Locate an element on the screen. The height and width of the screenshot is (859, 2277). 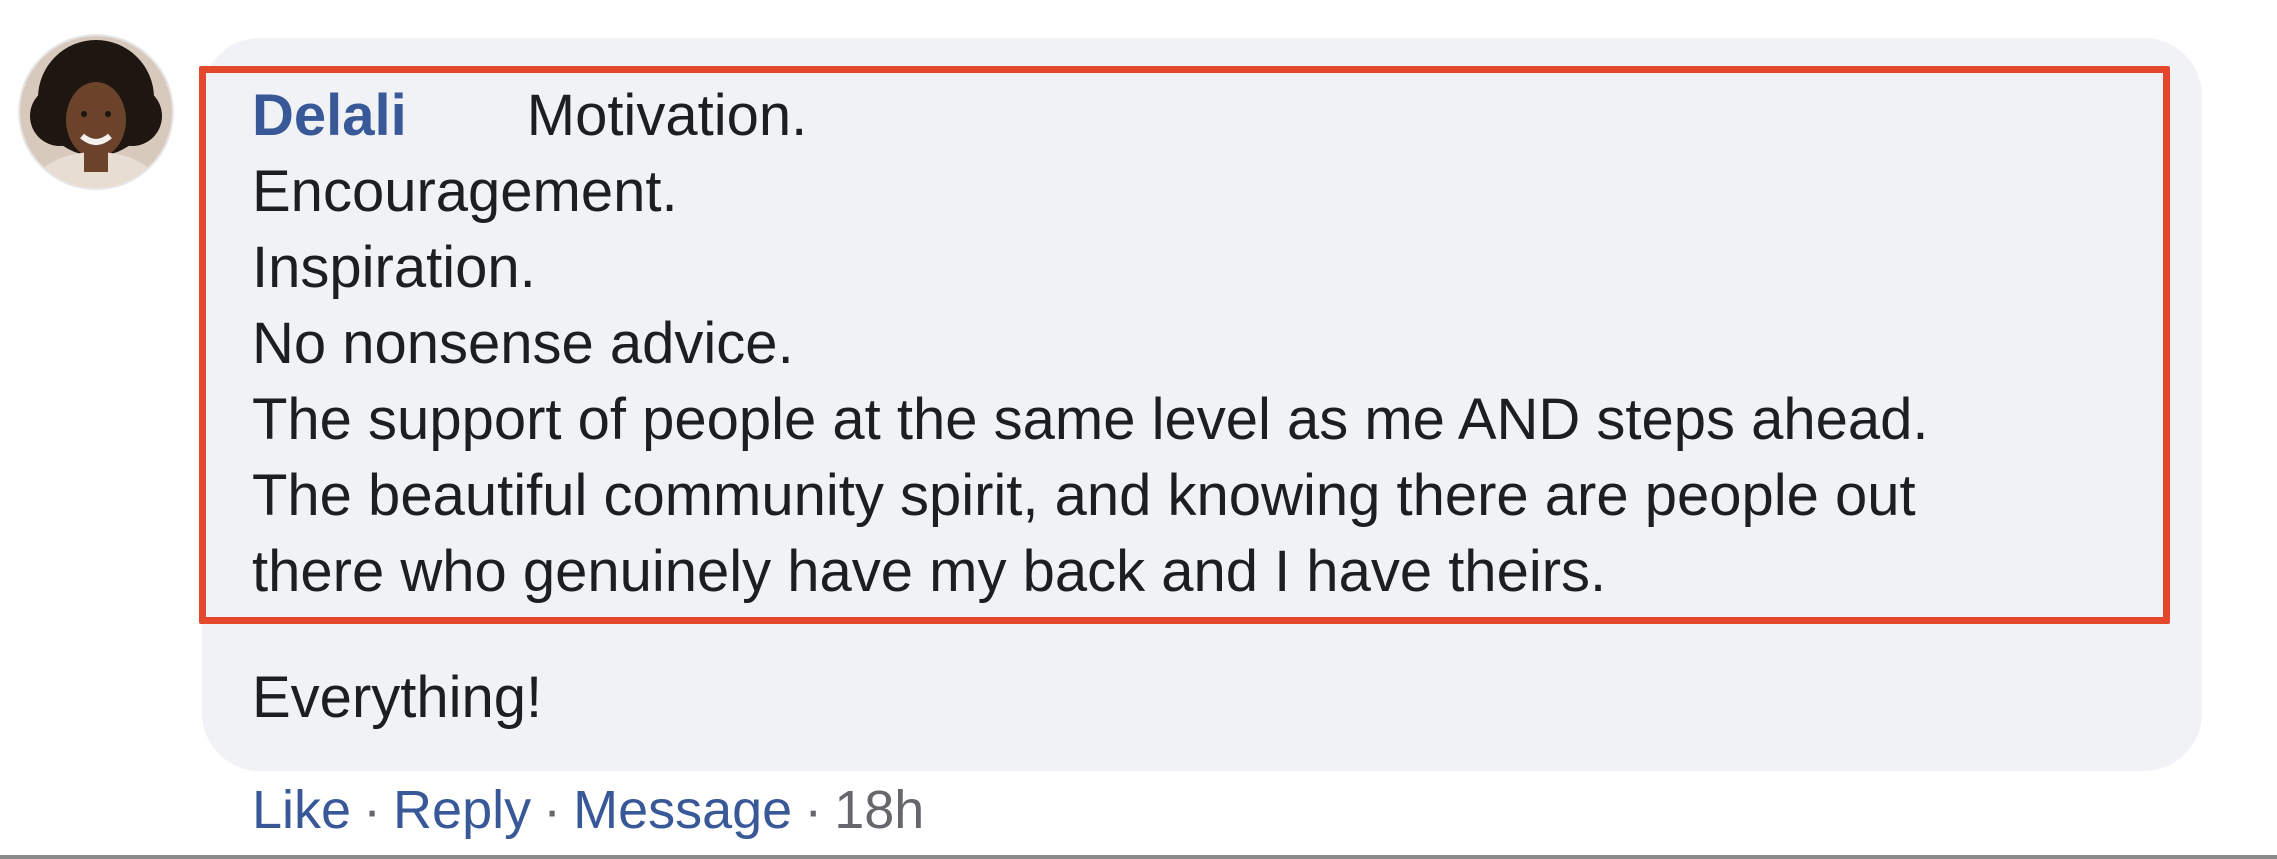
like-link: Like is located at coordinates (301, 810).